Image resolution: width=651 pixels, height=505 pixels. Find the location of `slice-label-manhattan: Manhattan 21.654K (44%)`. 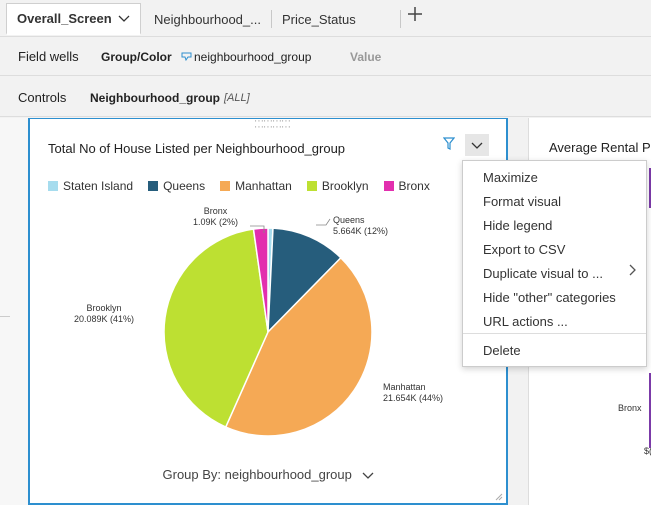

slice-label-manhattan: Manhattan 21.654K (44%) is located at coordinates (413, 393).